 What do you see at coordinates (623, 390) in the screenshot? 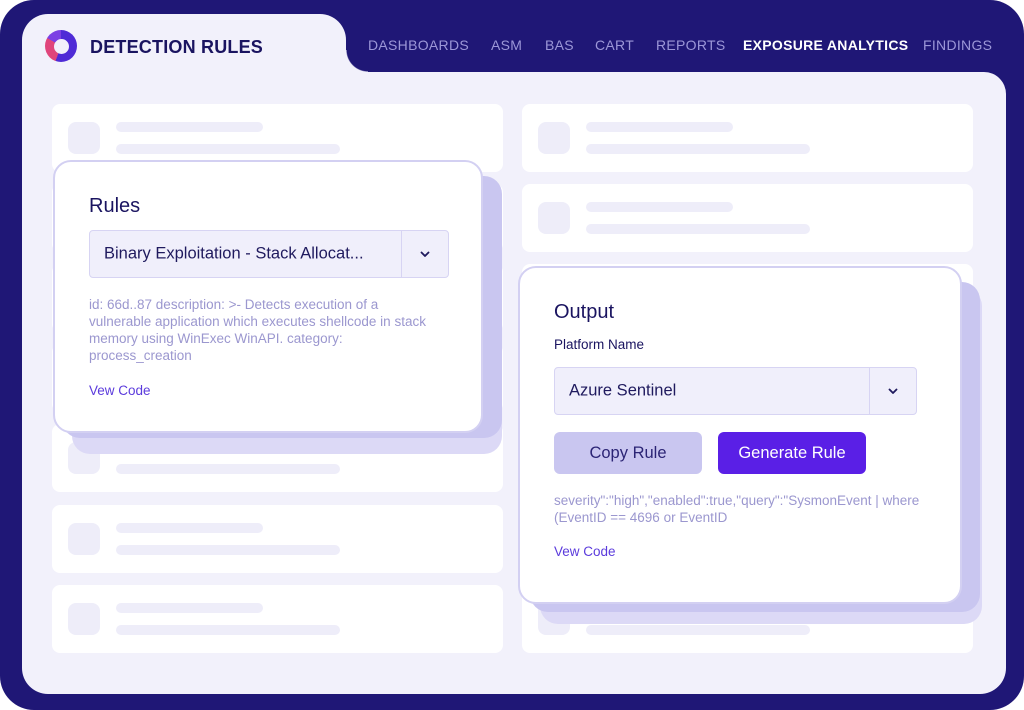
I see `platform-select-value: Azure Sentinel` at bounding box center [623, 390].